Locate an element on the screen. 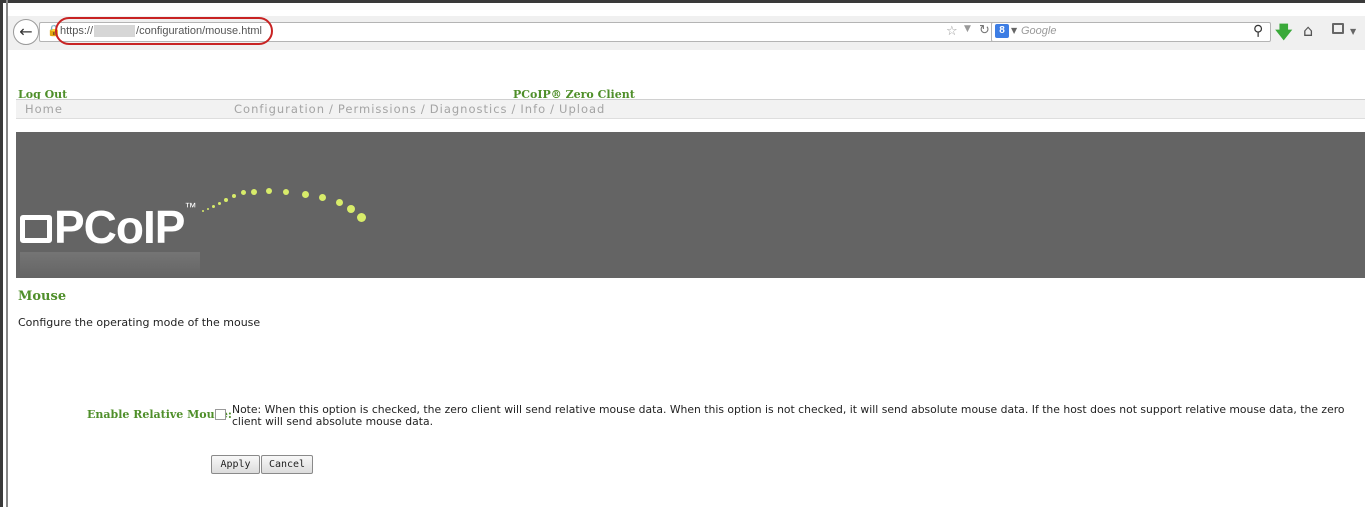 Image resolution: width=1365 pixels, height=507 pixels. relative-mouse-checkbox is located at coordinates (220, 414).